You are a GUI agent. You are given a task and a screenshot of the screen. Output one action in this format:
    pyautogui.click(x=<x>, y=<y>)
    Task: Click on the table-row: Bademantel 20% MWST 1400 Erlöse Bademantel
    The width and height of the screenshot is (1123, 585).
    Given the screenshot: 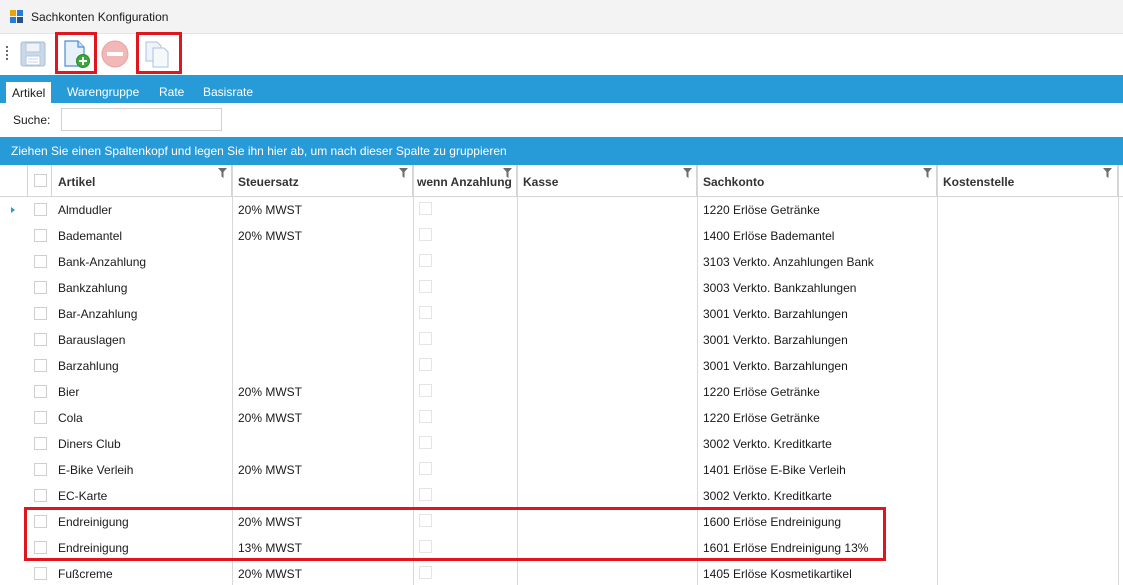 What is the action you would take?
    pyautogui.click(x=561, y=236)
    